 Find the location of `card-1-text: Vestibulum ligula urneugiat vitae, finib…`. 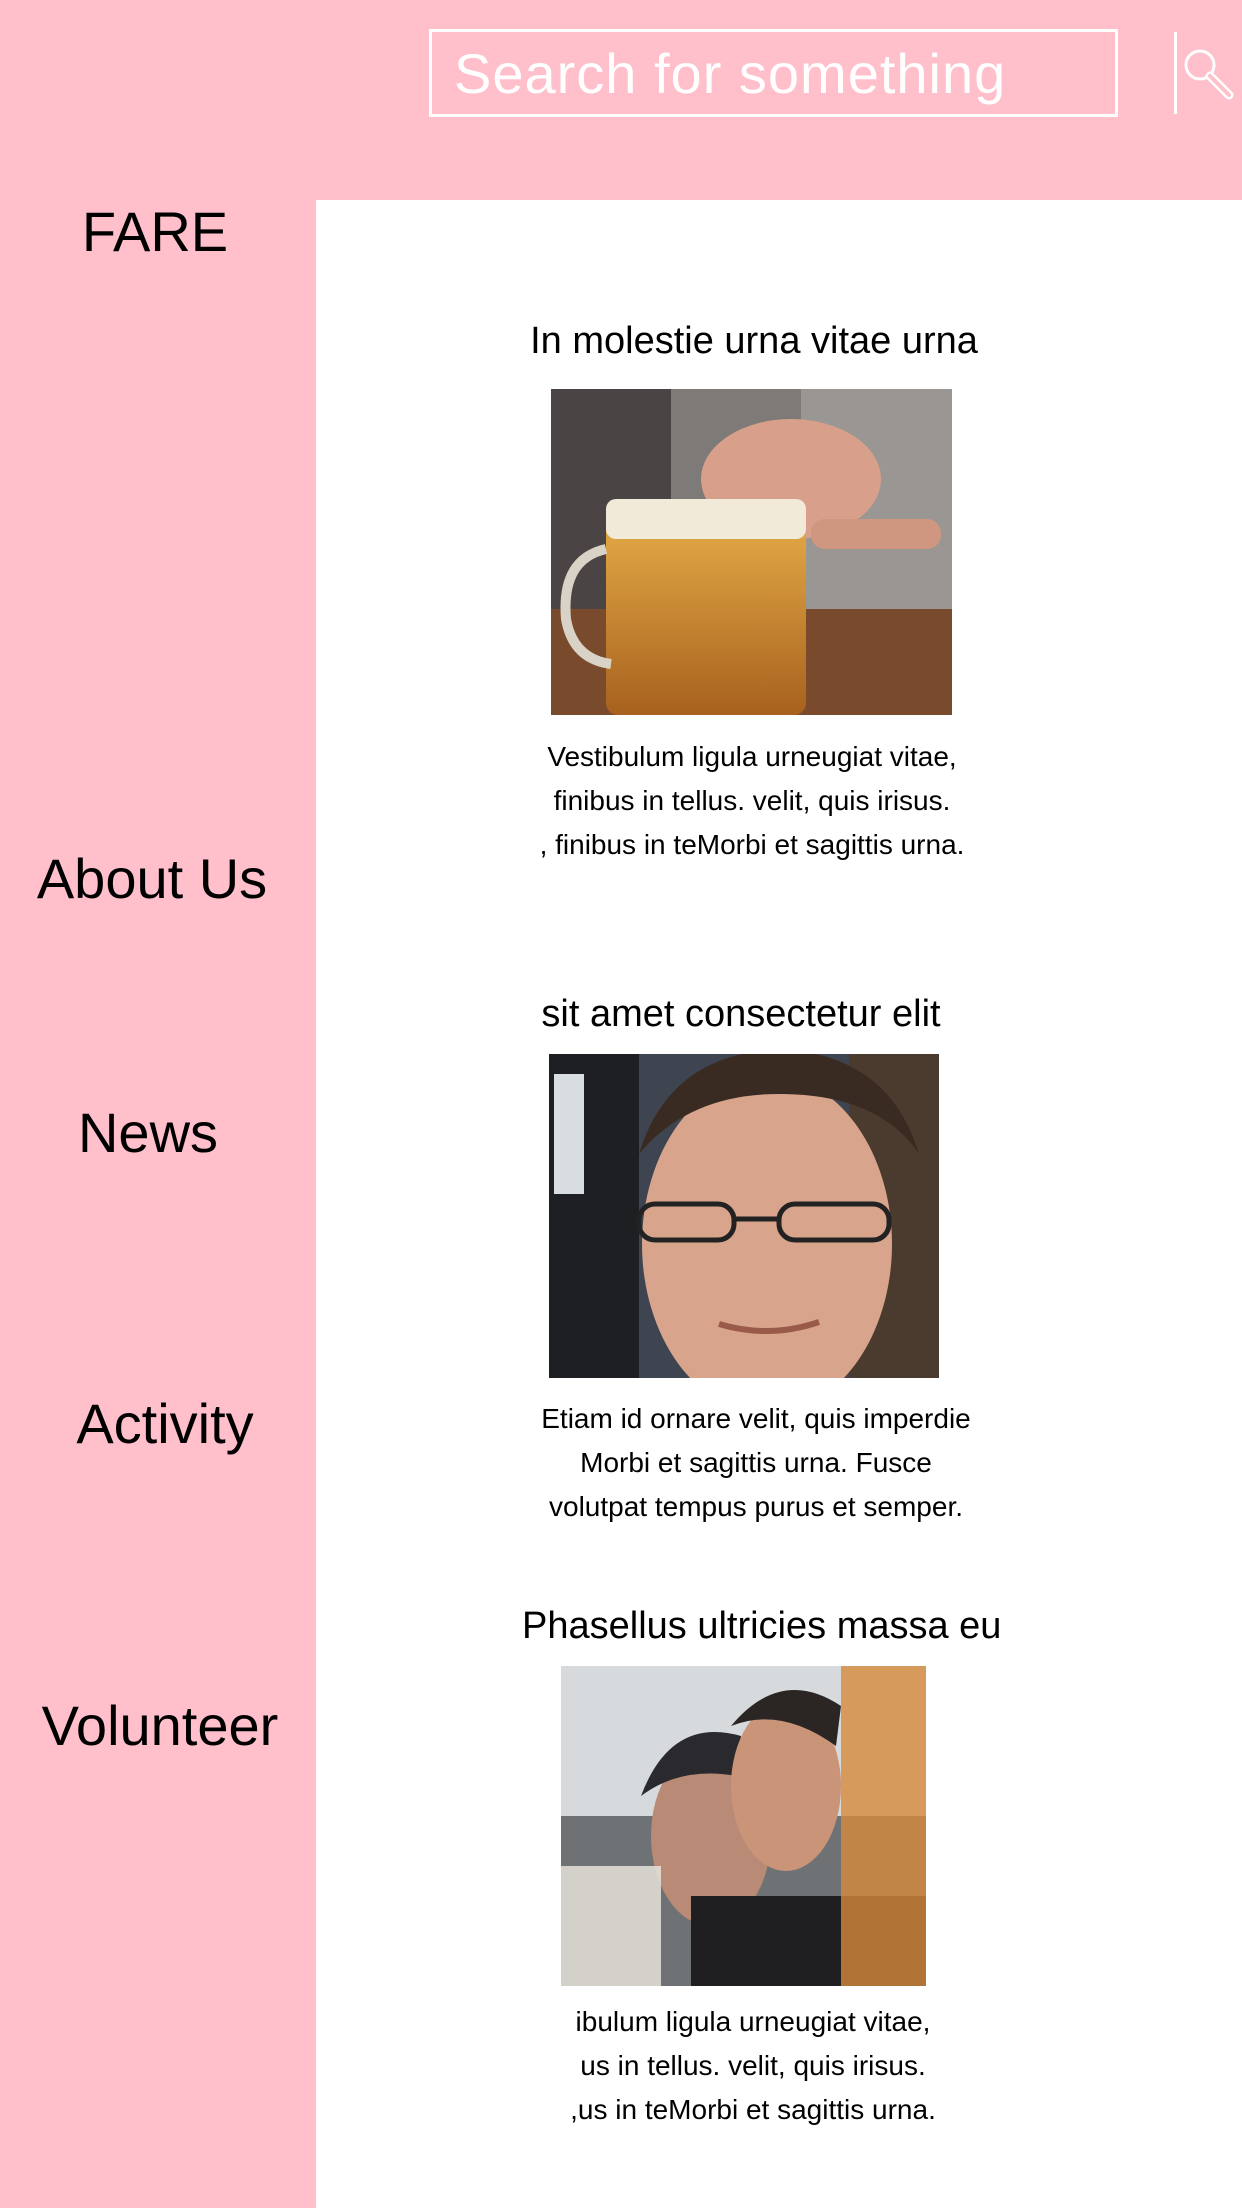

card-1-text: Vestibulum ligula urneugiat vitae, finib… is located at coordinates (752, 801).